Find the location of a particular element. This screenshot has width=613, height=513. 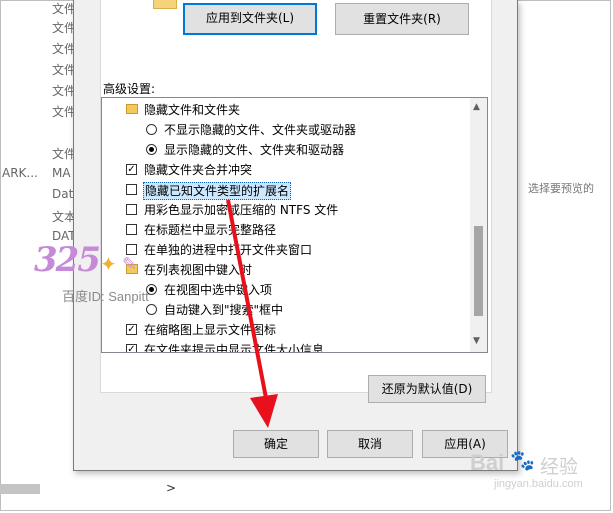

watermark-logo: 325 is located at coordinates (67, 260).